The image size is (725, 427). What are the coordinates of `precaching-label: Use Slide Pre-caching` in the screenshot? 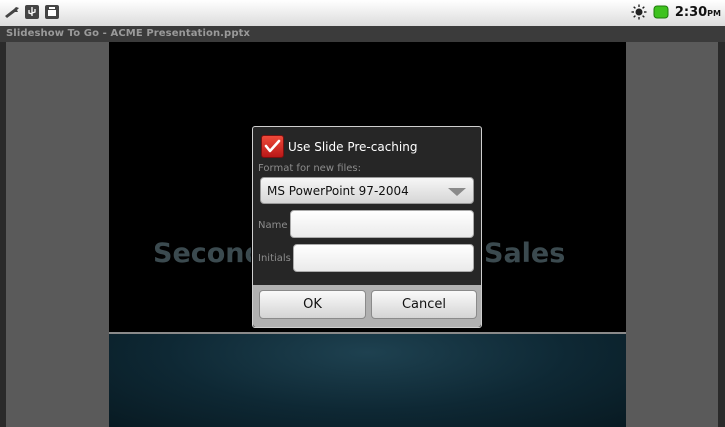 It's located at (353, 146).